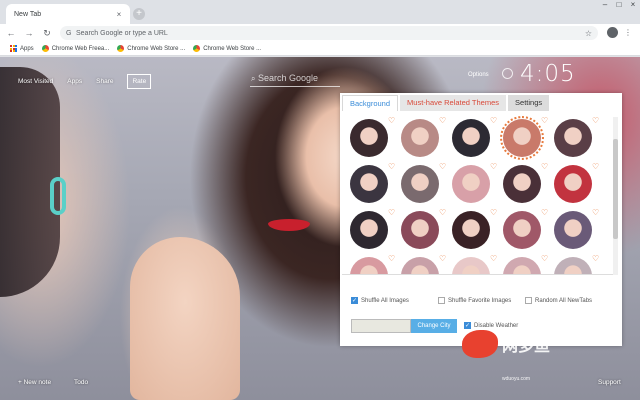  Describe the element at coordinates (588, 33) in the screenshot. I see `star-icon: ☆` at that location.